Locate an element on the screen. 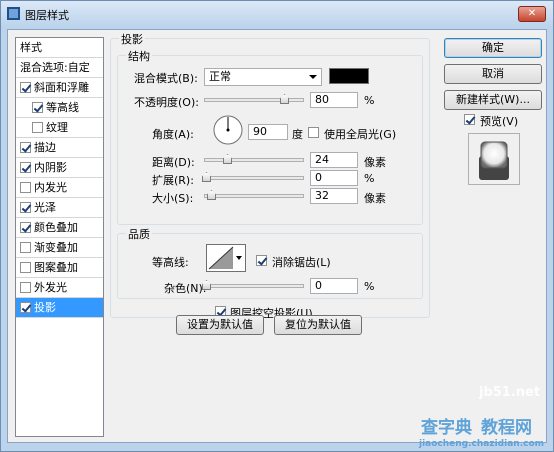 The width and height of the screenshot is (554, 452). style-item-label: 描边 is located at coordinates (45, 147).